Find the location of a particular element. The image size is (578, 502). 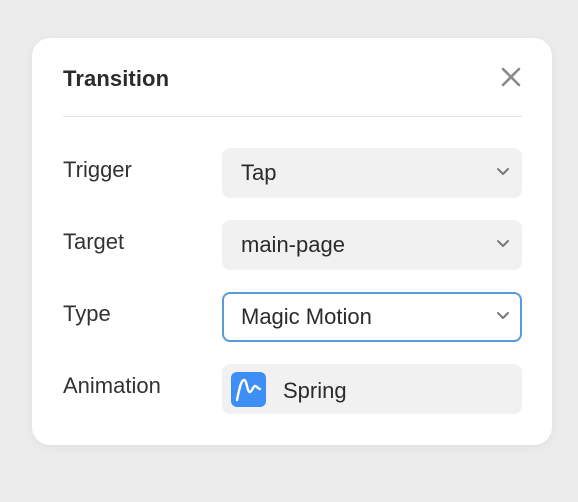

trigger-row: Trigger Tap is located at coordinates (292, 173).